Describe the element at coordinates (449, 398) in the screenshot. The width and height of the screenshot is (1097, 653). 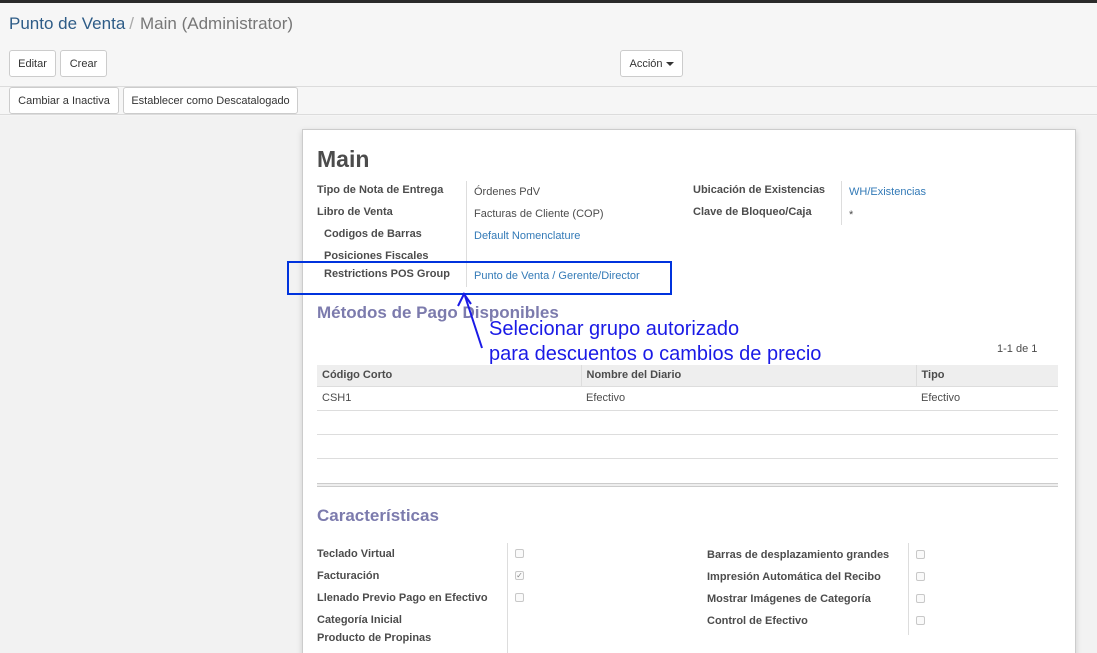
I see `cell-code: CSH1` at that location.